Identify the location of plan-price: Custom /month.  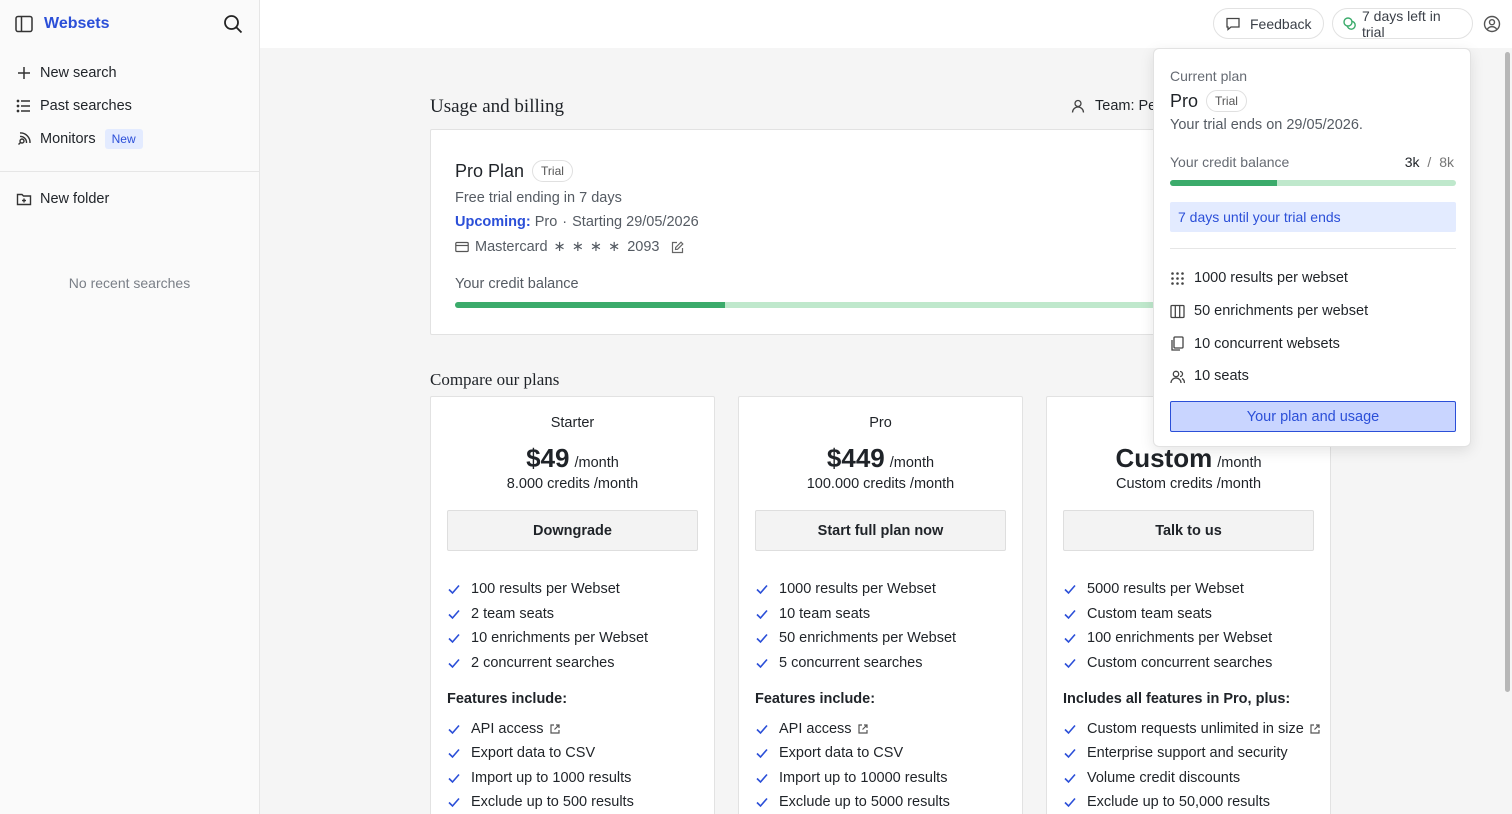
(1188, 458).